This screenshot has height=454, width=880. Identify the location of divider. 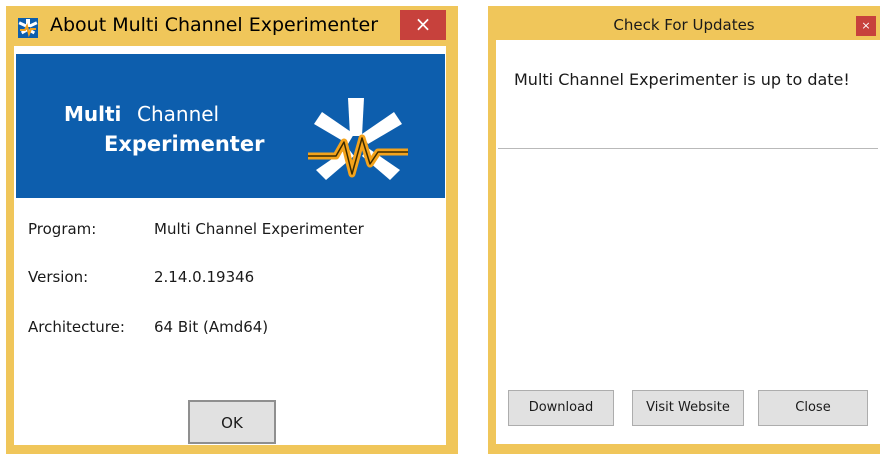
(688, 148).